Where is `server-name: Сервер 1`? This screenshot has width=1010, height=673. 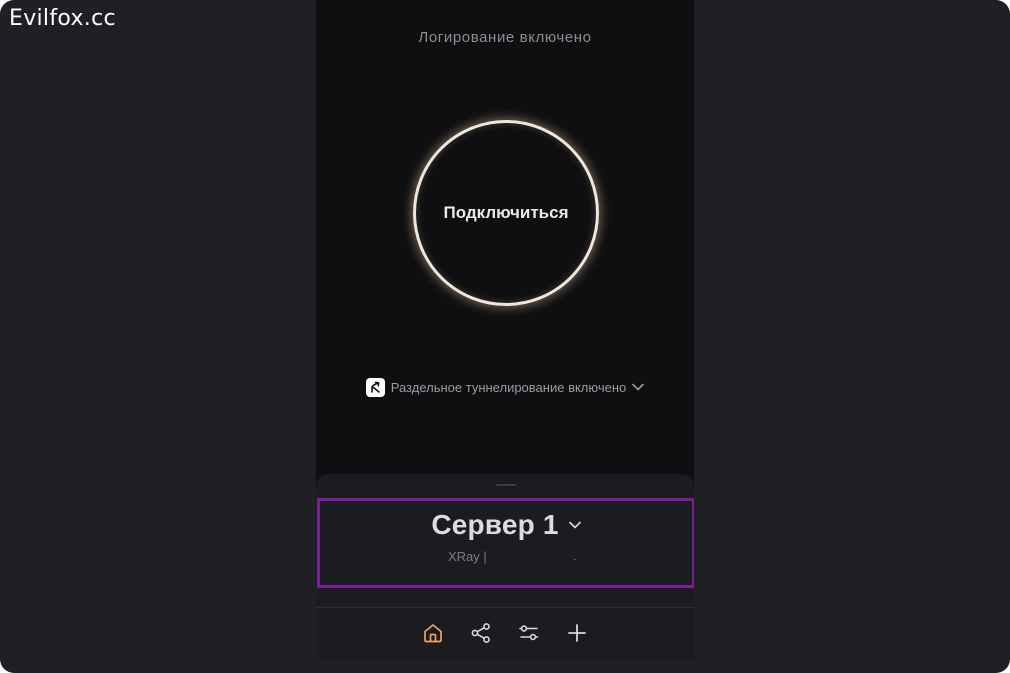
server-name: Сервер 1 is located at coordinates (495, 524).